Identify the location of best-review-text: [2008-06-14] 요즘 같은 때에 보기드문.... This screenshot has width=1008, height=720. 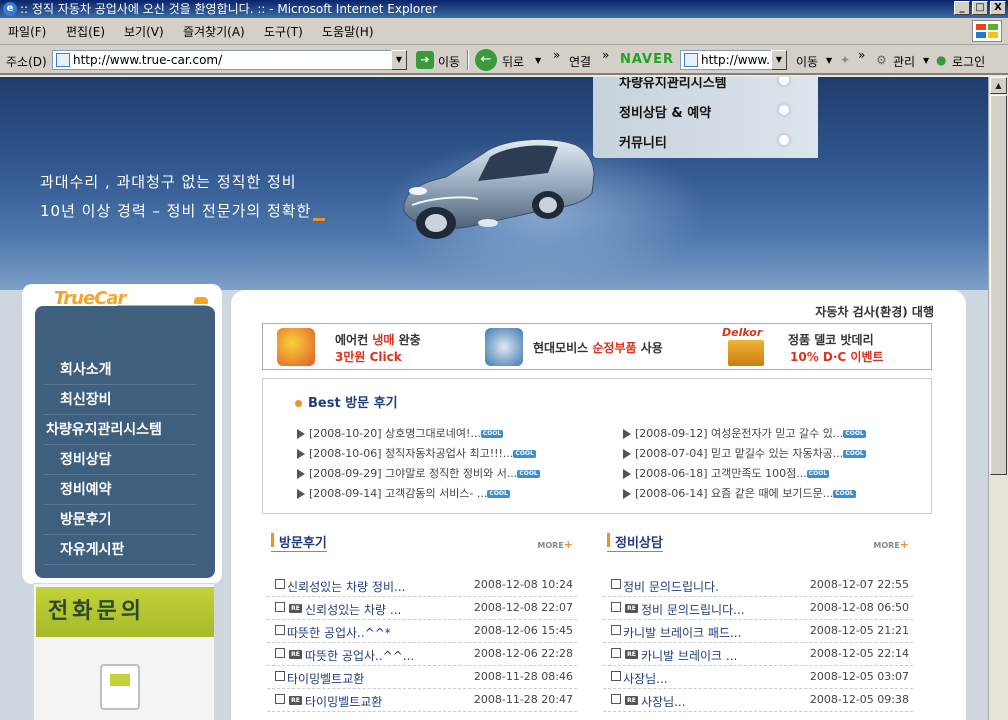
(734, 493).